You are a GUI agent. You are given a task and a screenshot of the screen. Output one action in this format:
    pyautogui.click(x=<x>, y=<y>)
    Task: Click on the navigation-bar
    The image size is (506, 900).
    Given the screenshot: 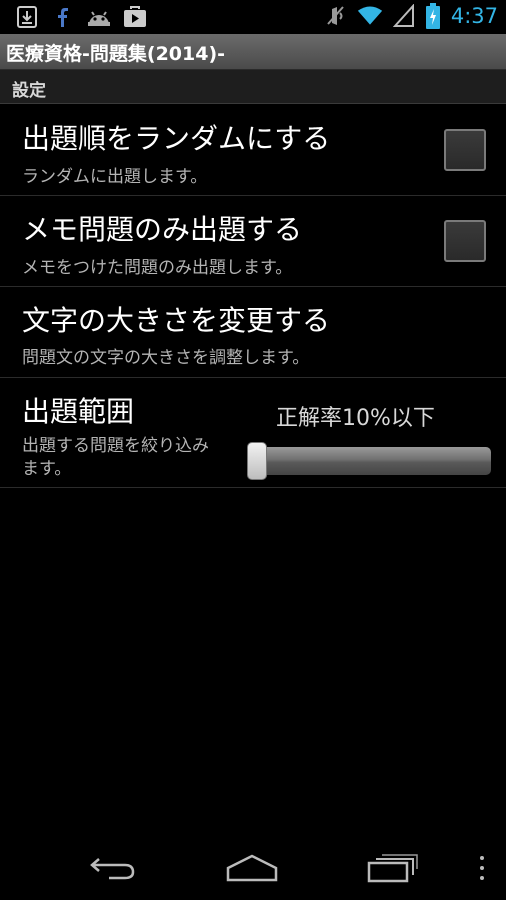 What is the action you would take?
    pyautogui.click(x=253, y=866)
    